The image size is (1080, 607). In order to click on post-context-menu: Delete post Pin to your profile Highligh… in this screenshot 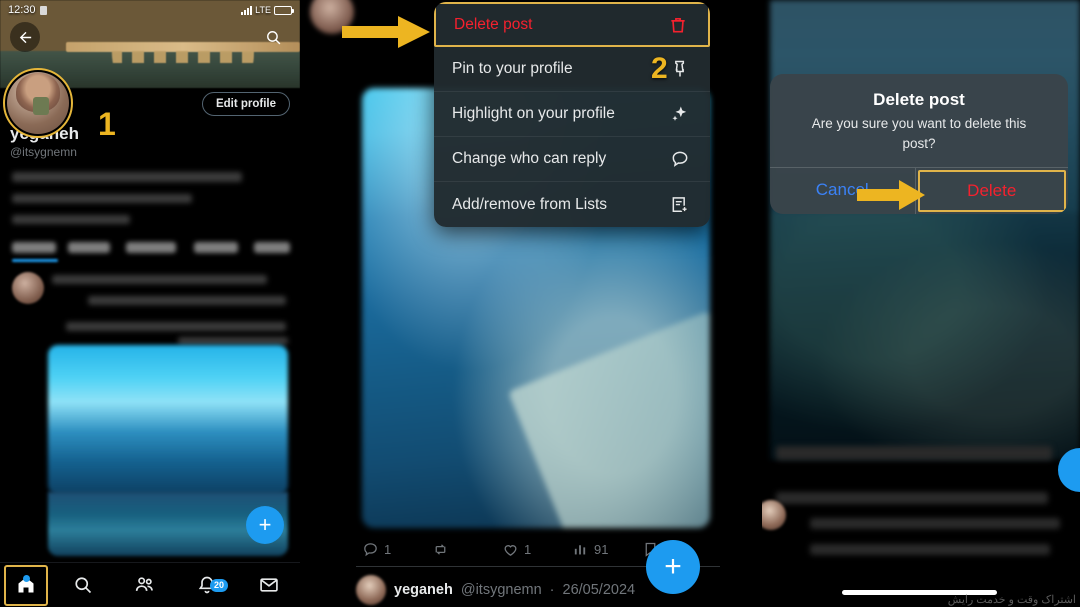, I will do `click(572, 114)`.